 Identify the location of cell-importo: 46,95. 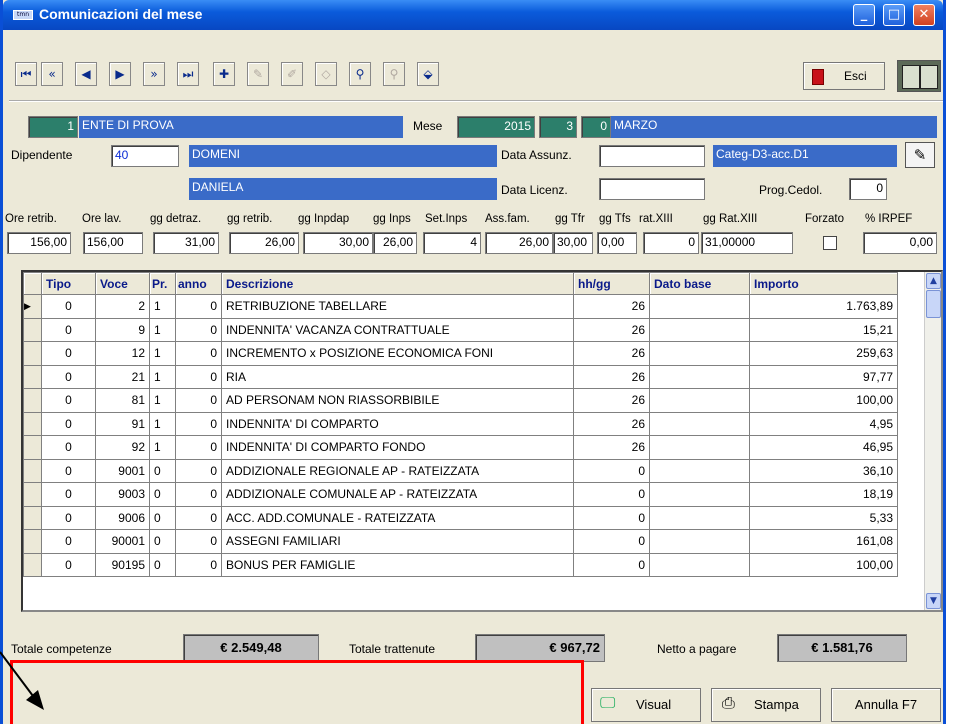
(823, 447).